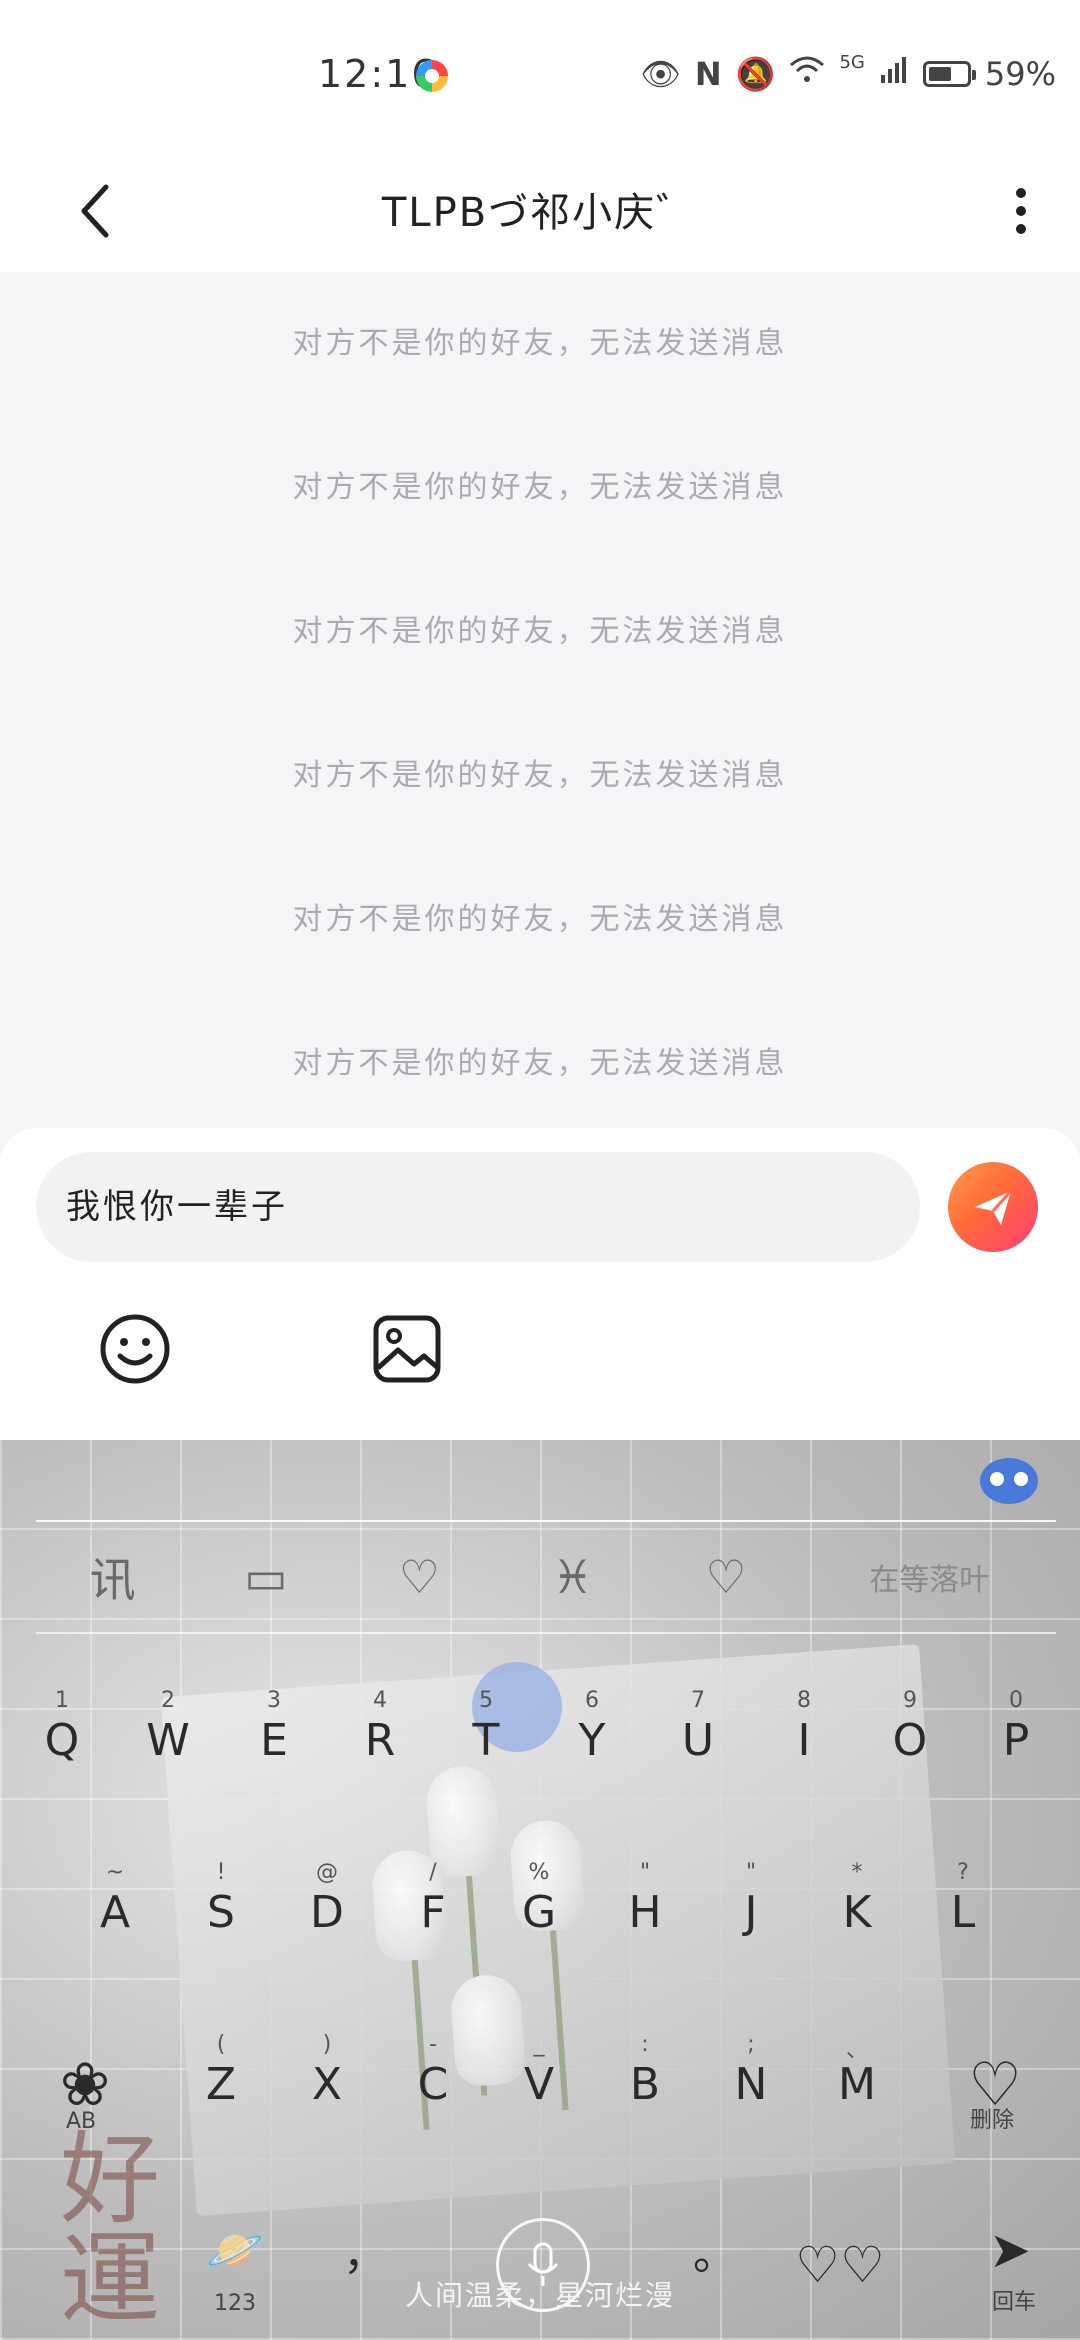 This screenshot has width=1080, height=2340. Describe the element at coordinates (1009, 1481) in the screenshot. I see `keyboard-mascot-icon` at that location.